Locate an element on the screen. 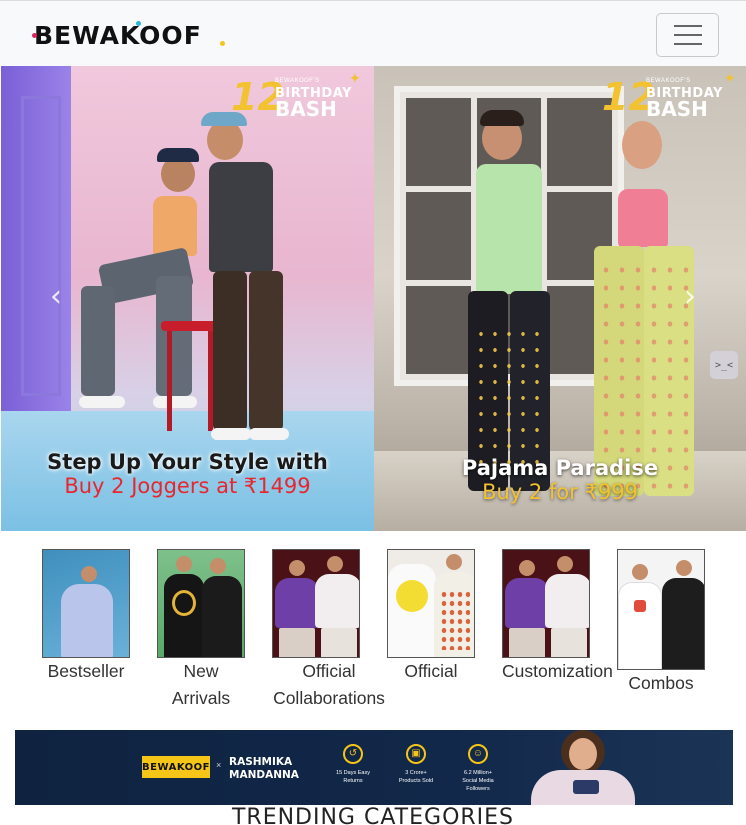  banner-stat-returns: ↺ 15 Days Easy Returns is located at coordinates (353, 764).